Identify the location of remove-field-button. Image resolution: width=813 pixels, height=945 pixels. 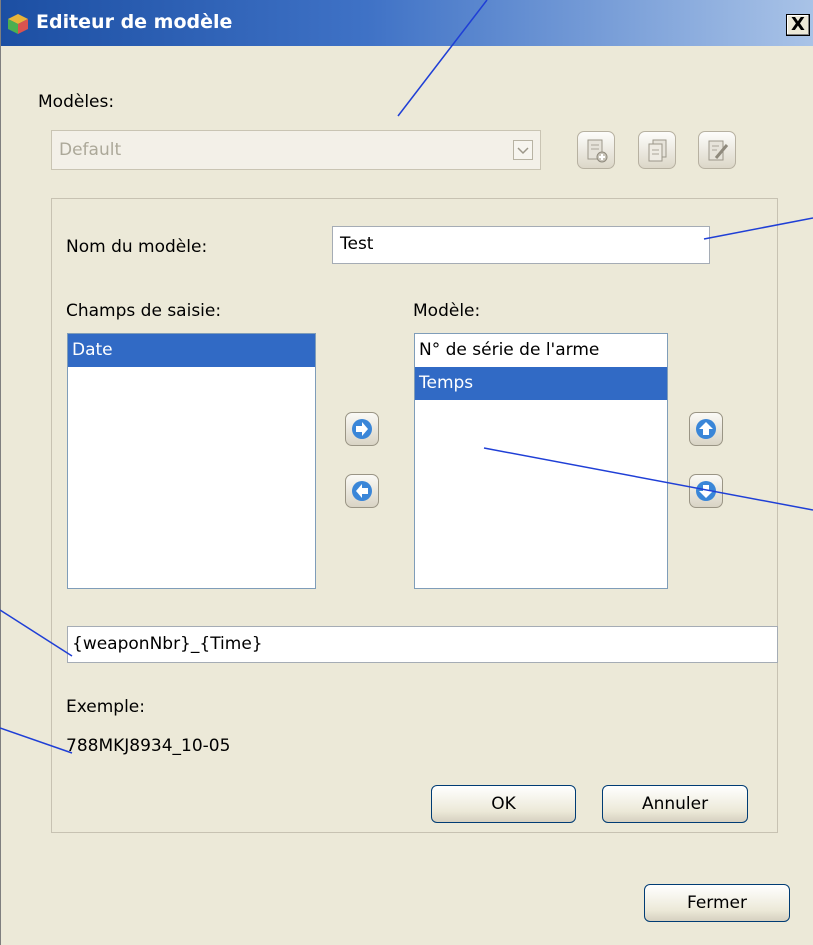
(362, 491).